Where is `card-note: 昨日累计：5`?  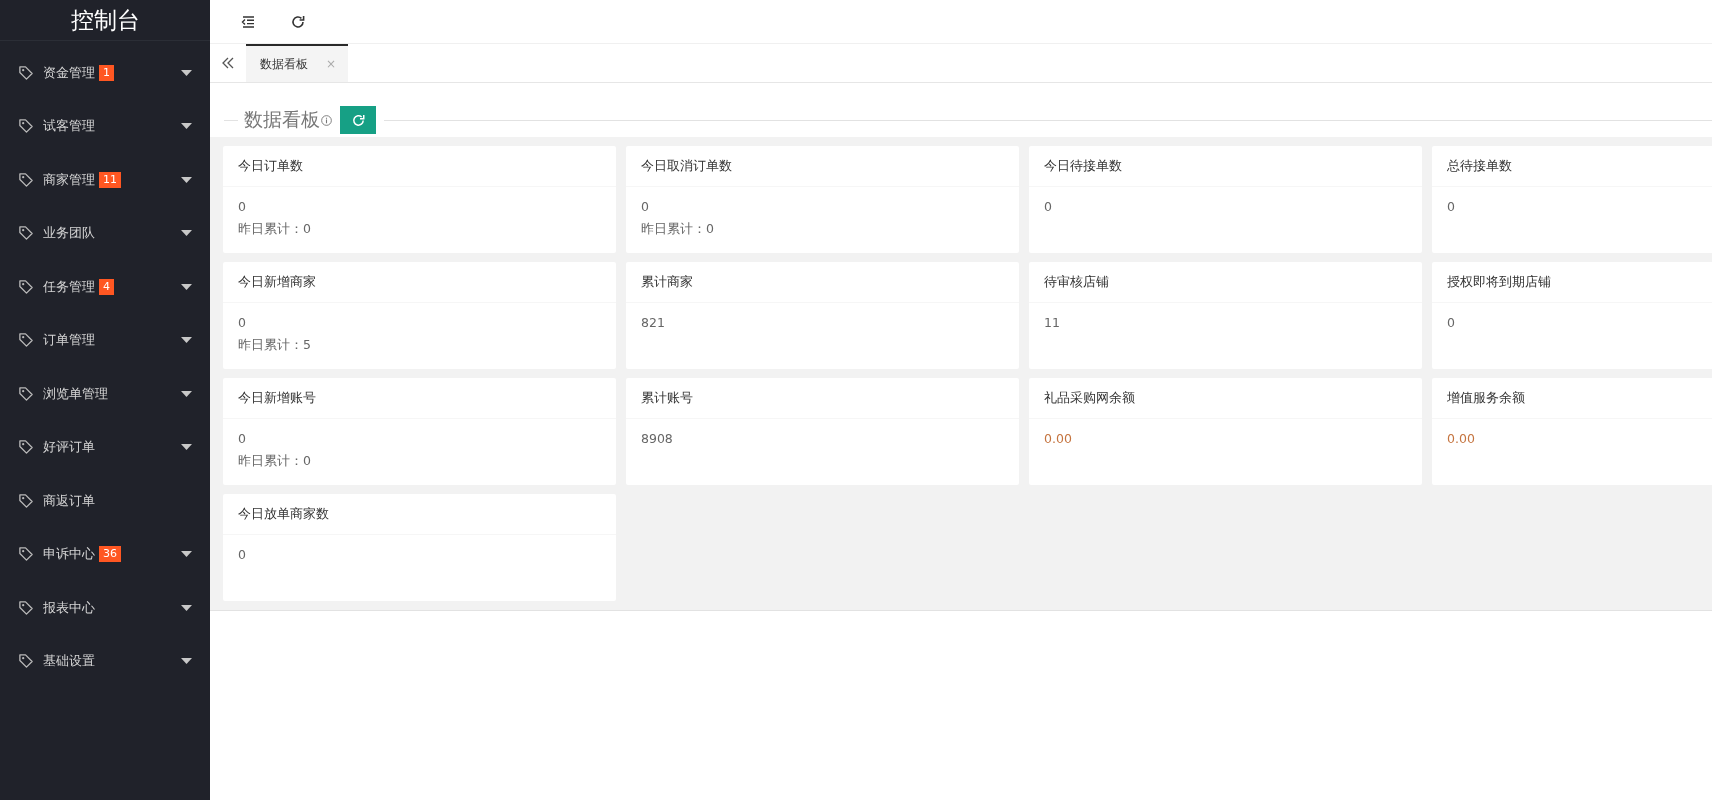 card-note: 昨日累计：5 is located at coordinates (274, 345).